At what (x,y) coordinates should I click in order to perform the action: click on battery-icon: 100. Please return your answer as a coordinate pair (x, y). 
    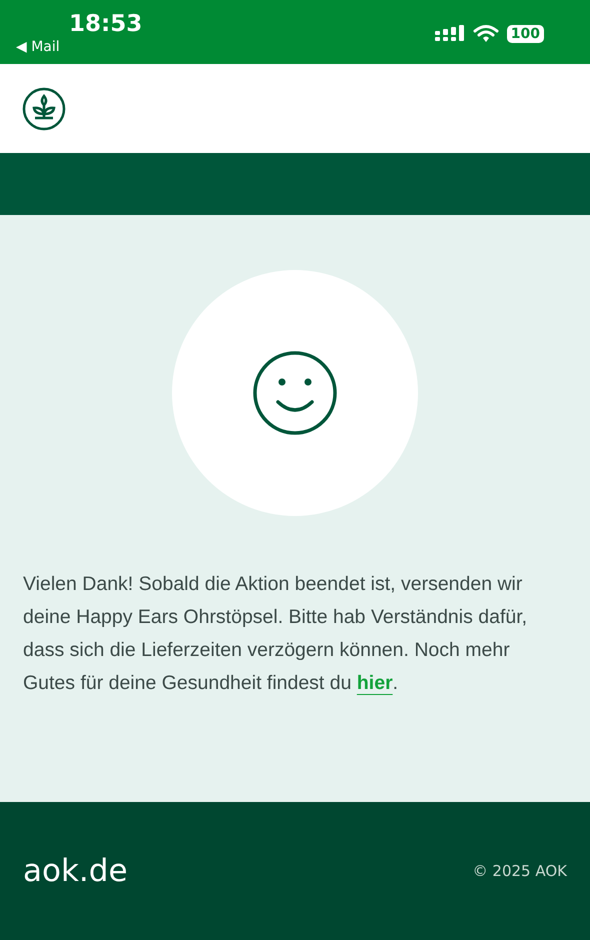
    Looking at the image, I should click on (525, 33).